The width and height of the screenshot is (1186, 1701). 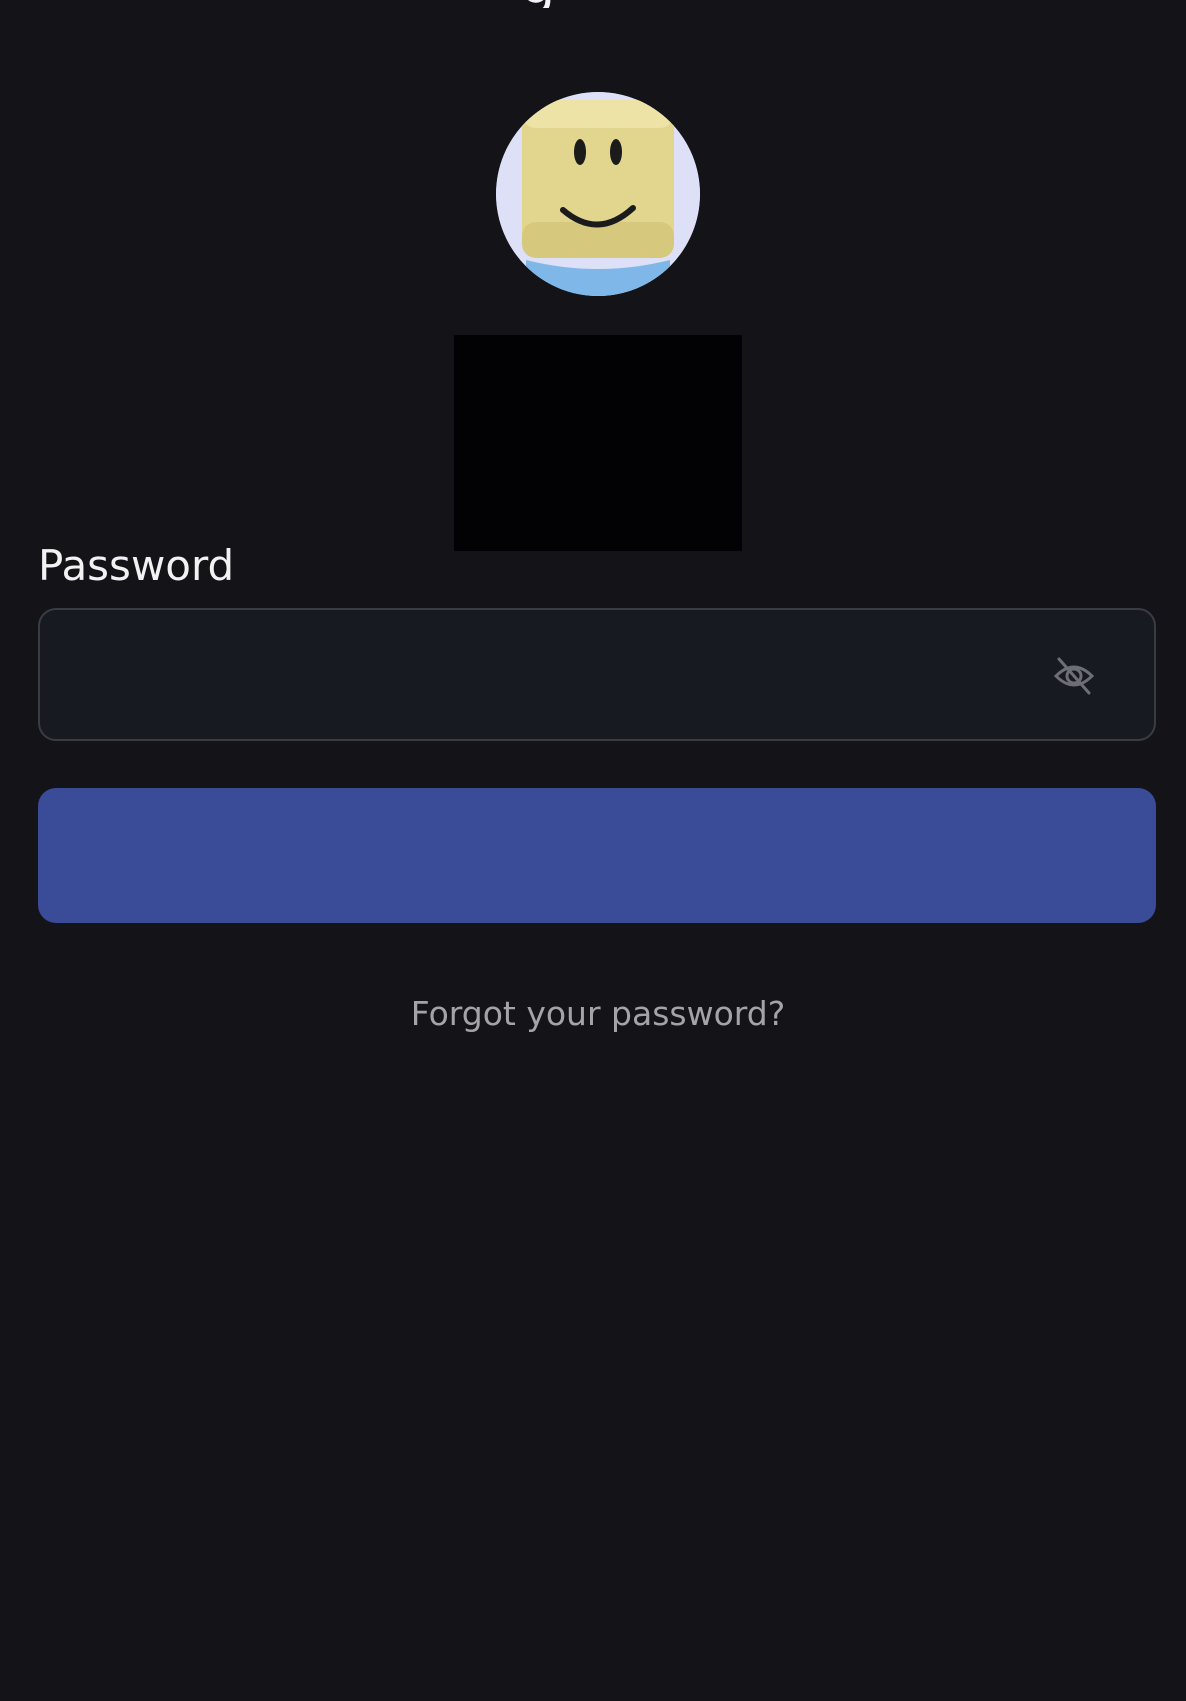 What do you see at coordinates (538, 4) in the screenshot?
I see `page-title: g` at bounding box center [538, 4].